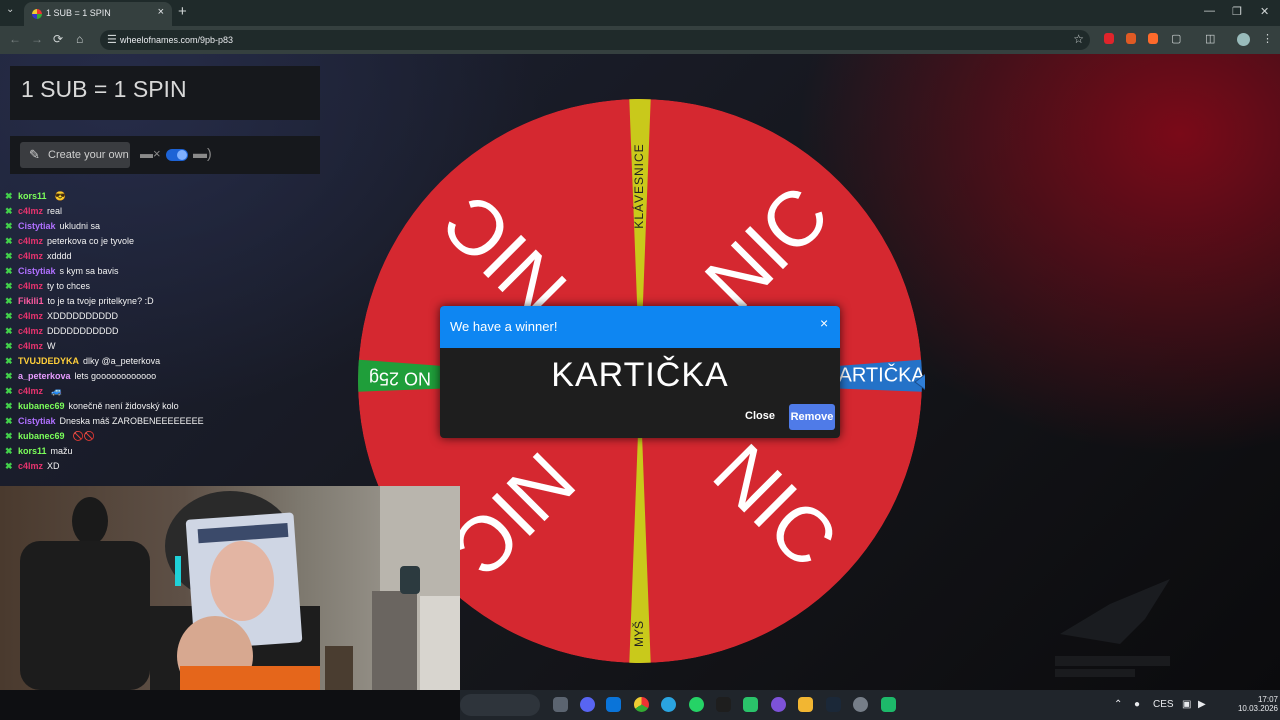 The width and height of the screenshot is (1280, 720). What do you see at coordinates (750, 704) in the screenshot?
I see `vpn-icon` at bounding box center [750, 704].